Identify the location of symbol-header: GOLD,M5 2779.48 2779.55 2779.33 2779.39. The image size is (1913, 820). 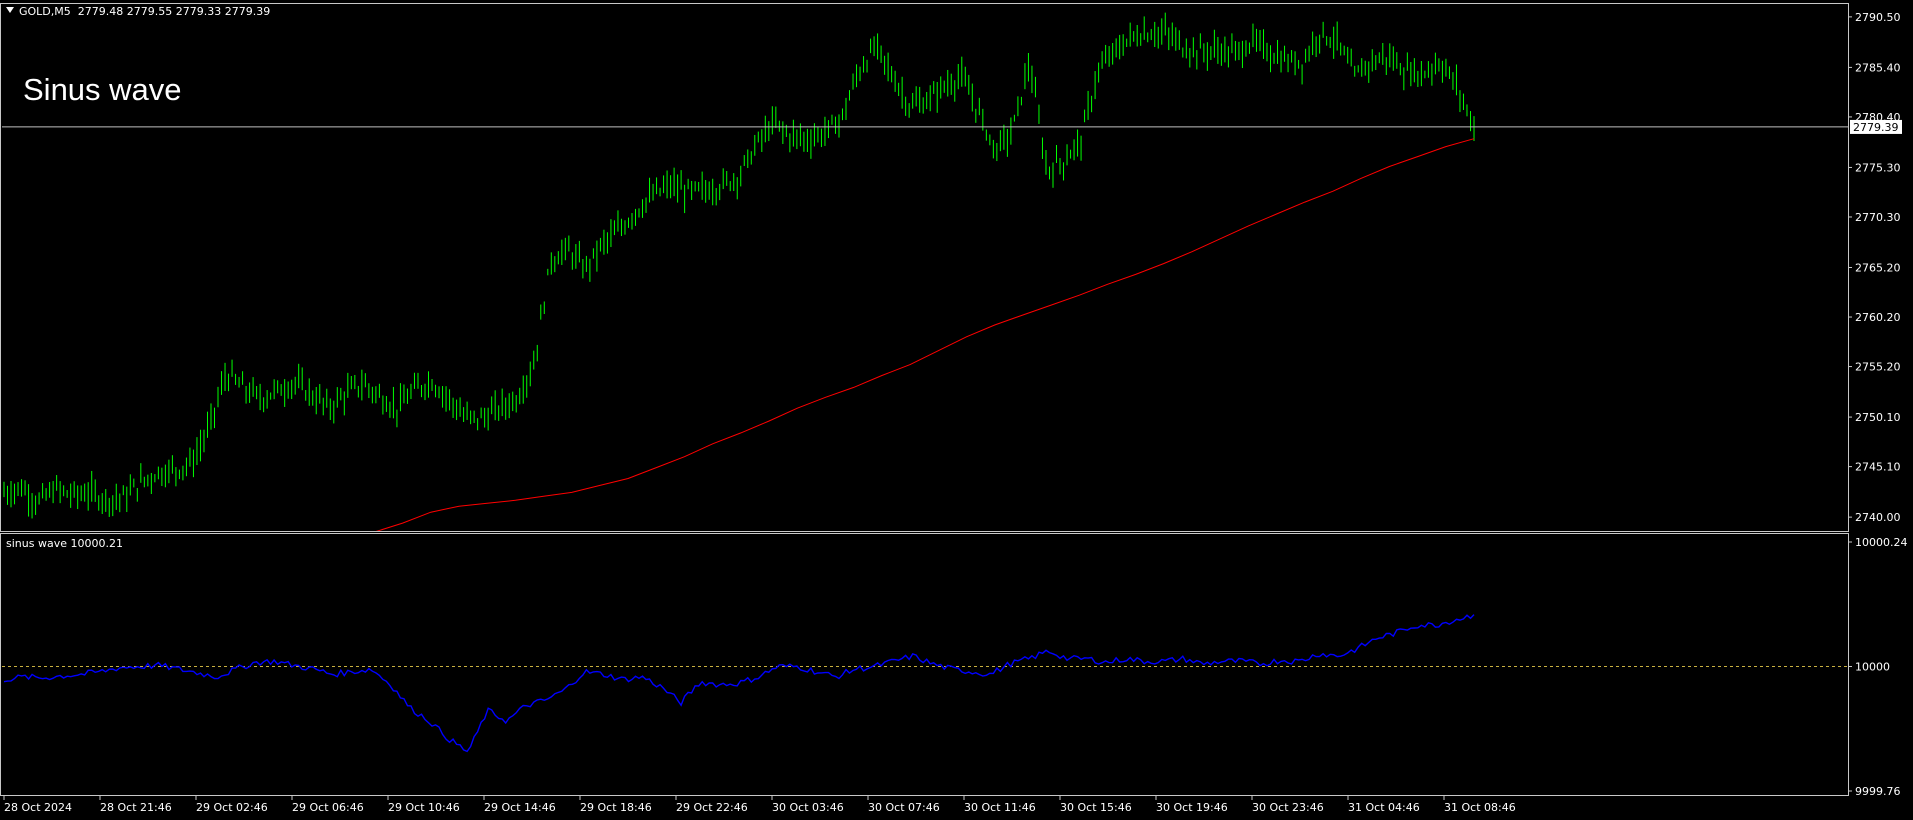
(138, 11).